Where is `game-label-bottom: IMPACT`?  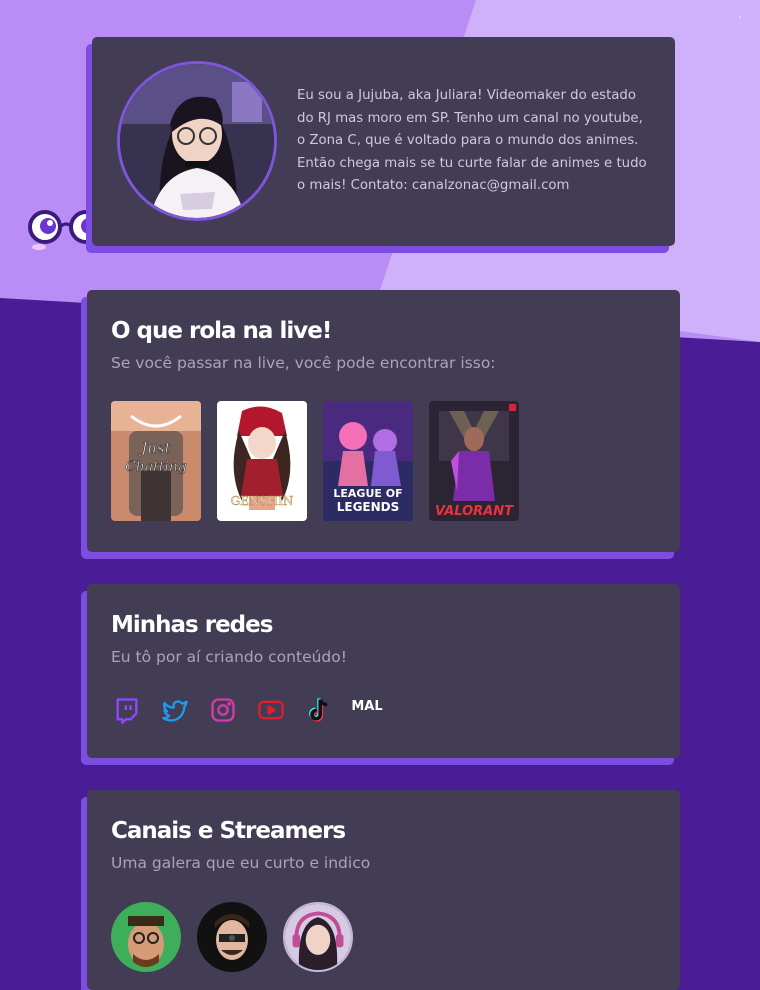
game-label-bottom: IMPACT is located at coordinates (262, 513).